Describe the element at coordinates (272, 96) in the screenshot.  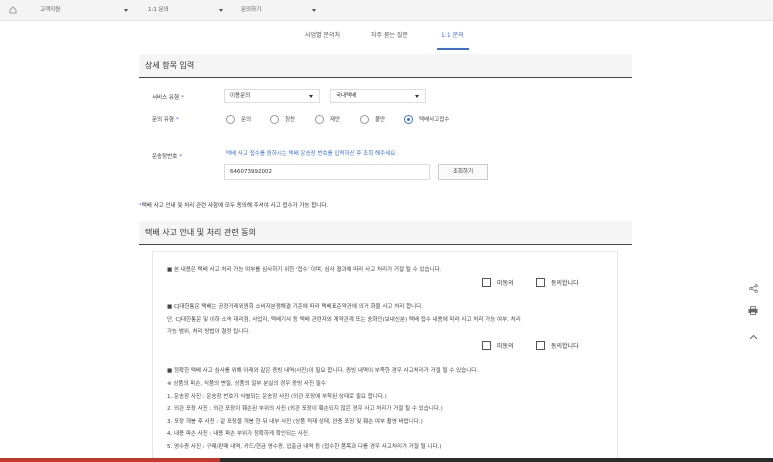
I see `service-type-select: 이용문의` at that location.